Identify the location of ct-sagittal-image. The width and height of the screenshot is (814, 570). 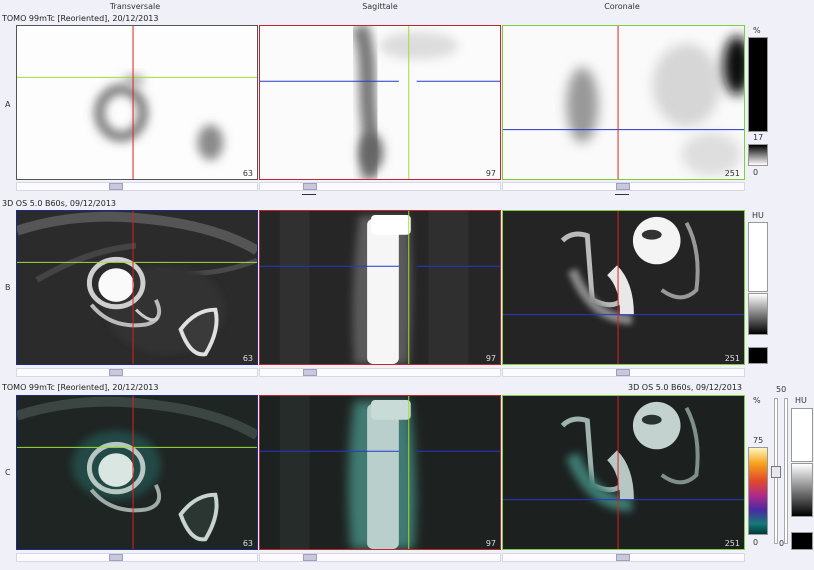
(380, 287).